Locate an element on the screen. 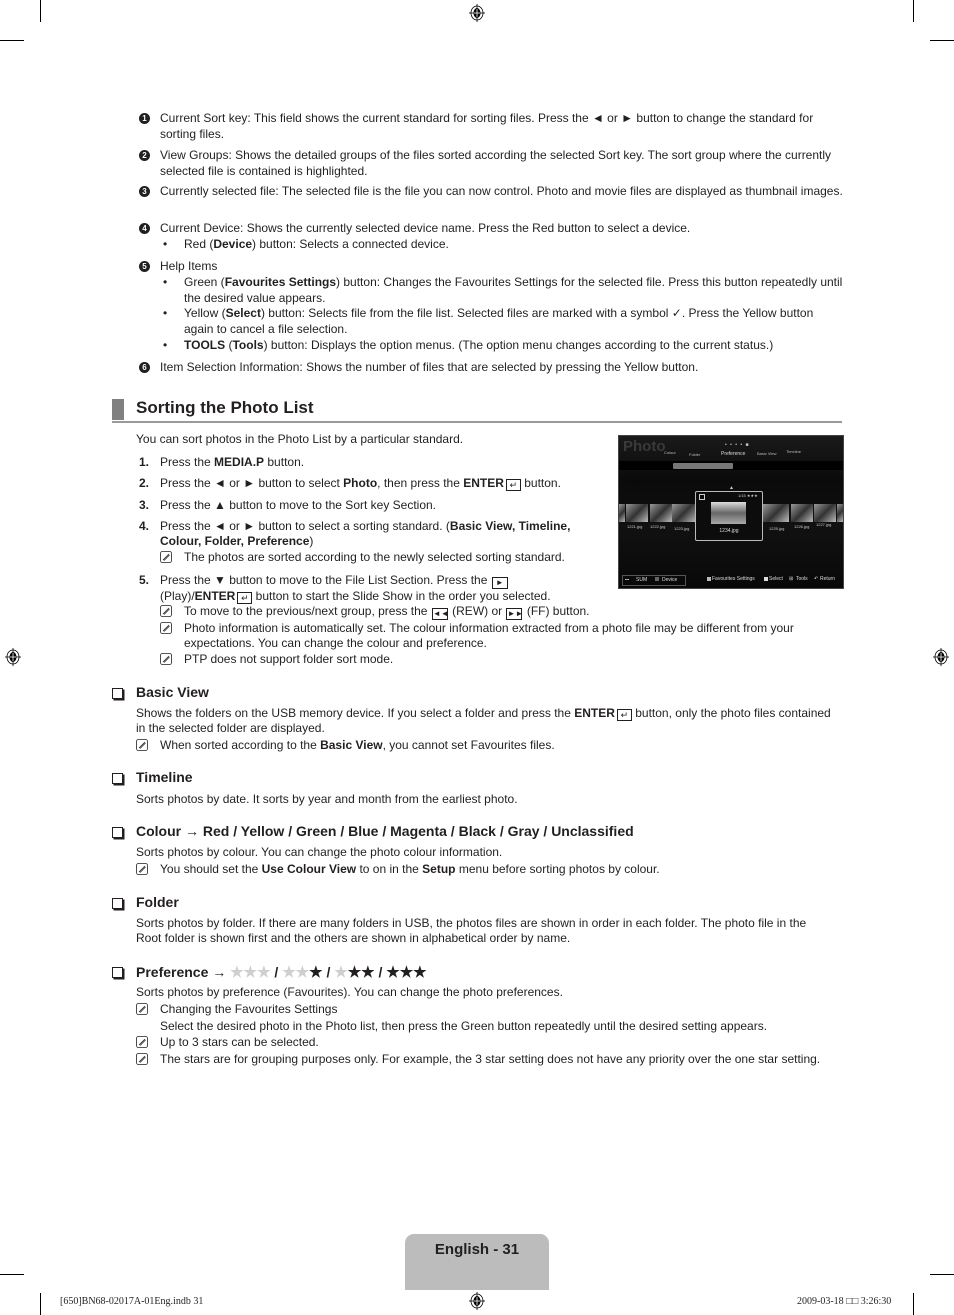 Image resolution: width=954 pixels, height=1315 pixels. tv-device-label: Device is located at coordinates (670, 580).